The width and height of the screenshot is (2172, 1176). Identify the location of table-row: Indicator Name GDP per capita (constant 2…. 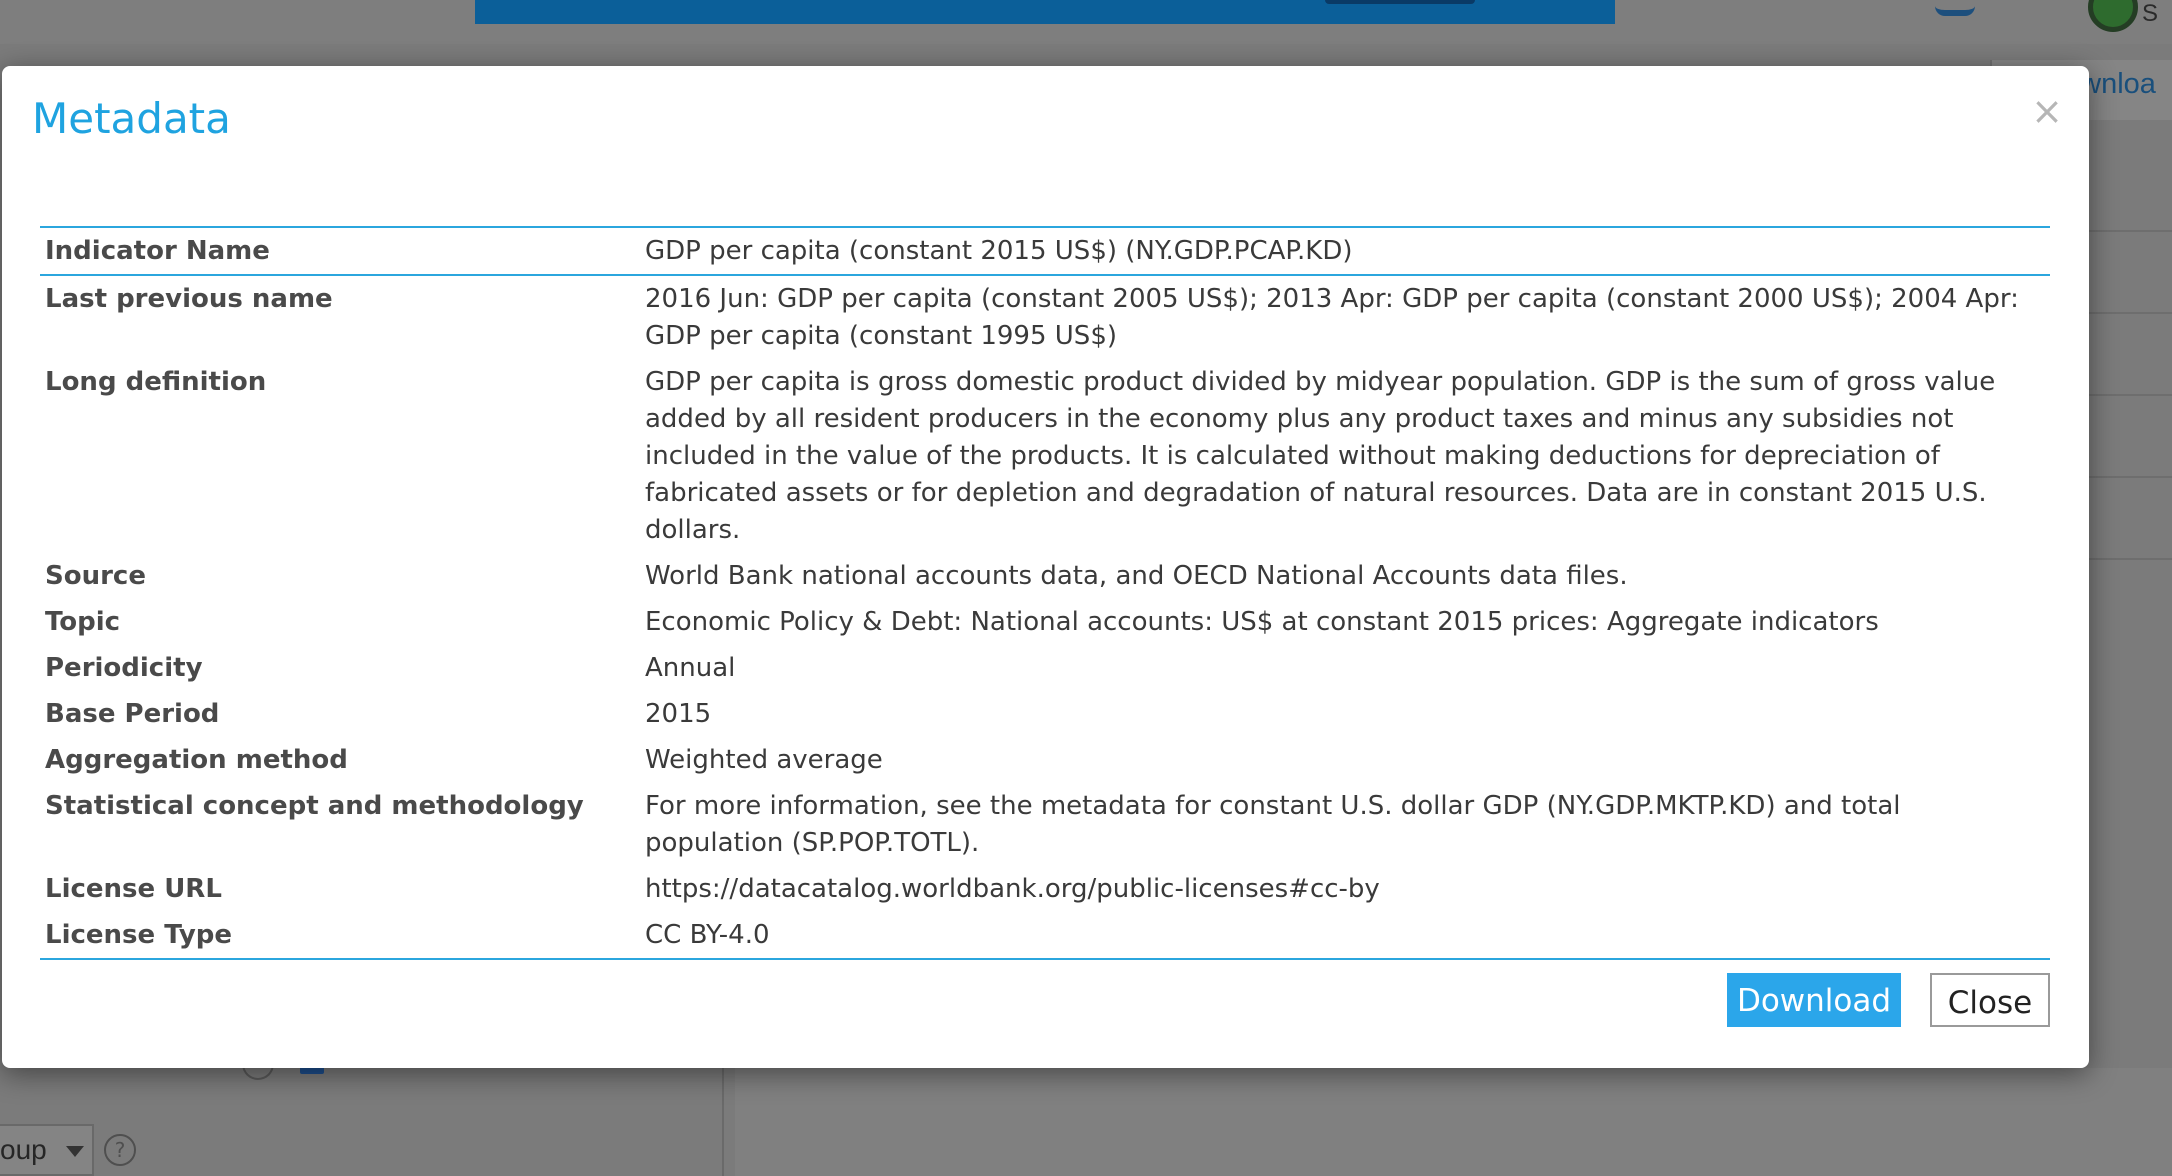
(1045, 251).